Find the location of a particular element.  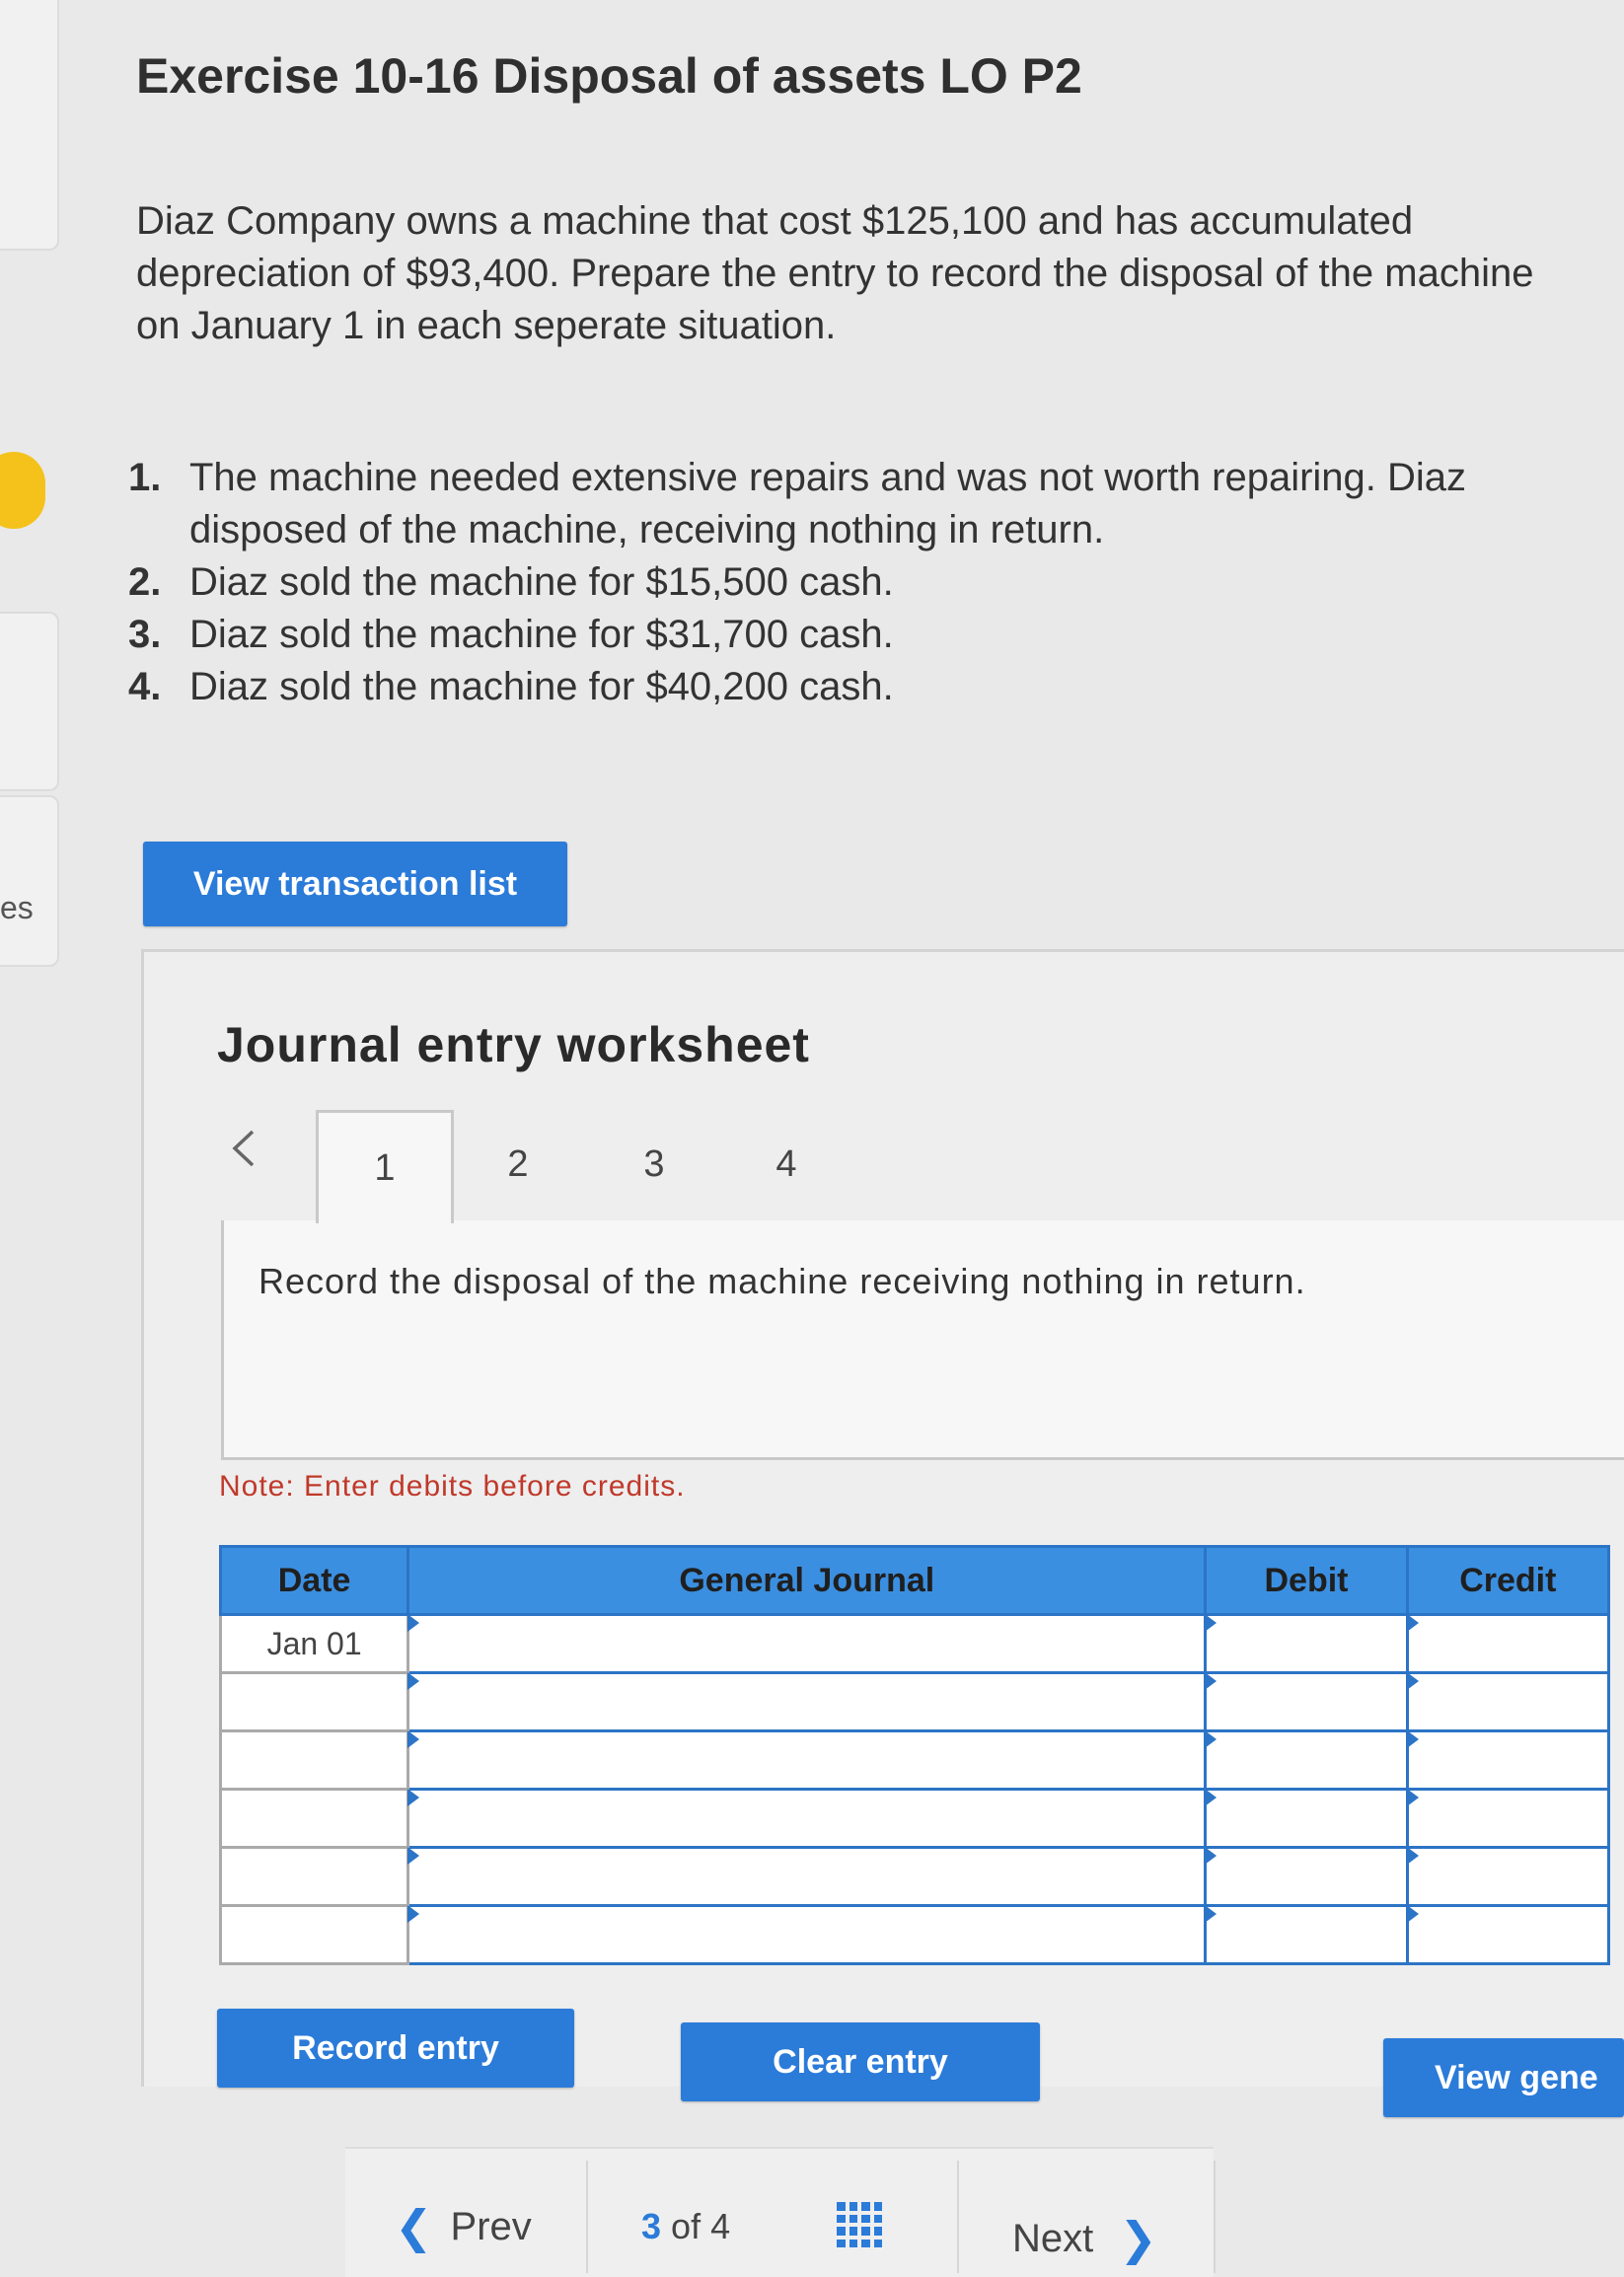

status-badge is located at coordinates (22, 490).